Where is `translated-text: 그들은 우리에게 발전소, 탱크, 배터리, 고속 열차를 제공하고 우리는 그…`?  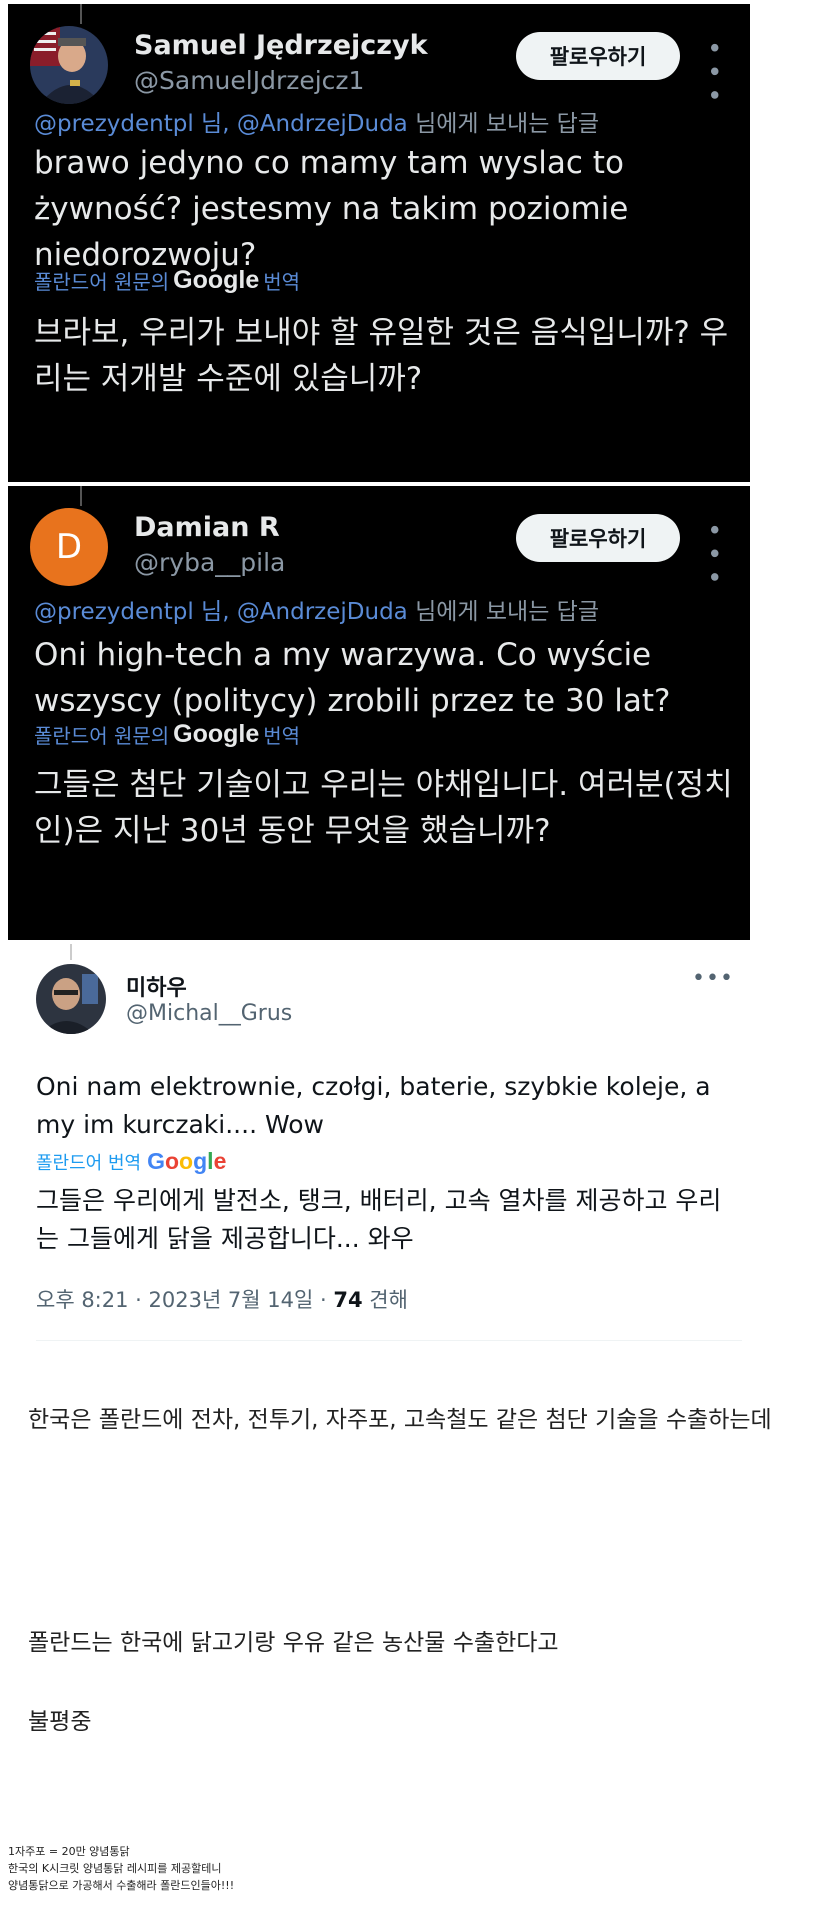
translated-text: 그들은 우리에게 발전소, 탱크, 배터리, 고속 열차를 제공하고 우리는 그… is located at coordinates (379, 1219).